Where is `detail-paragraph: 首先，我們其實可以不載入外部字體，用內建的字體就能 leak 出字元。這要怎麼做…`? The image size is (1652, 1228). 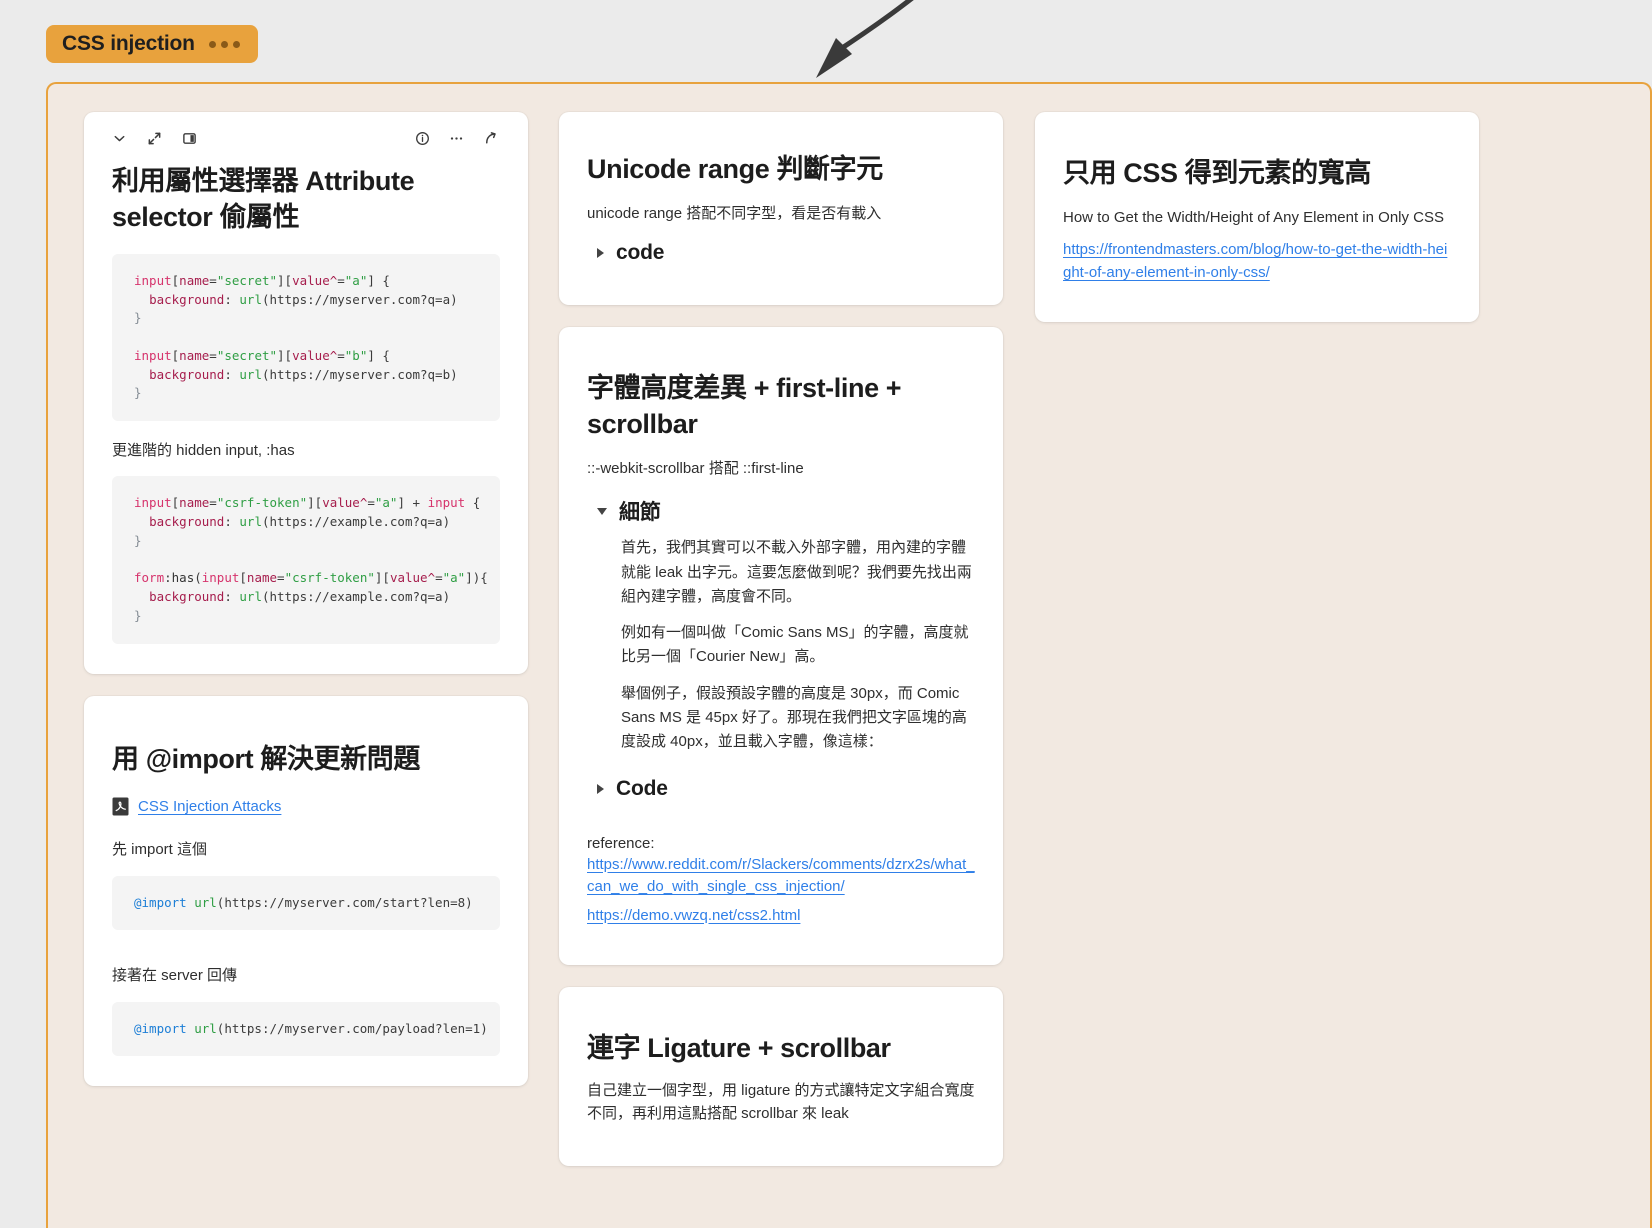
detail-paragraph: 首先，我們其實可以不載入外部字體，用內建的字體就能 leak 出字元。這要怎麼做… is located at coordinates (796, 572).